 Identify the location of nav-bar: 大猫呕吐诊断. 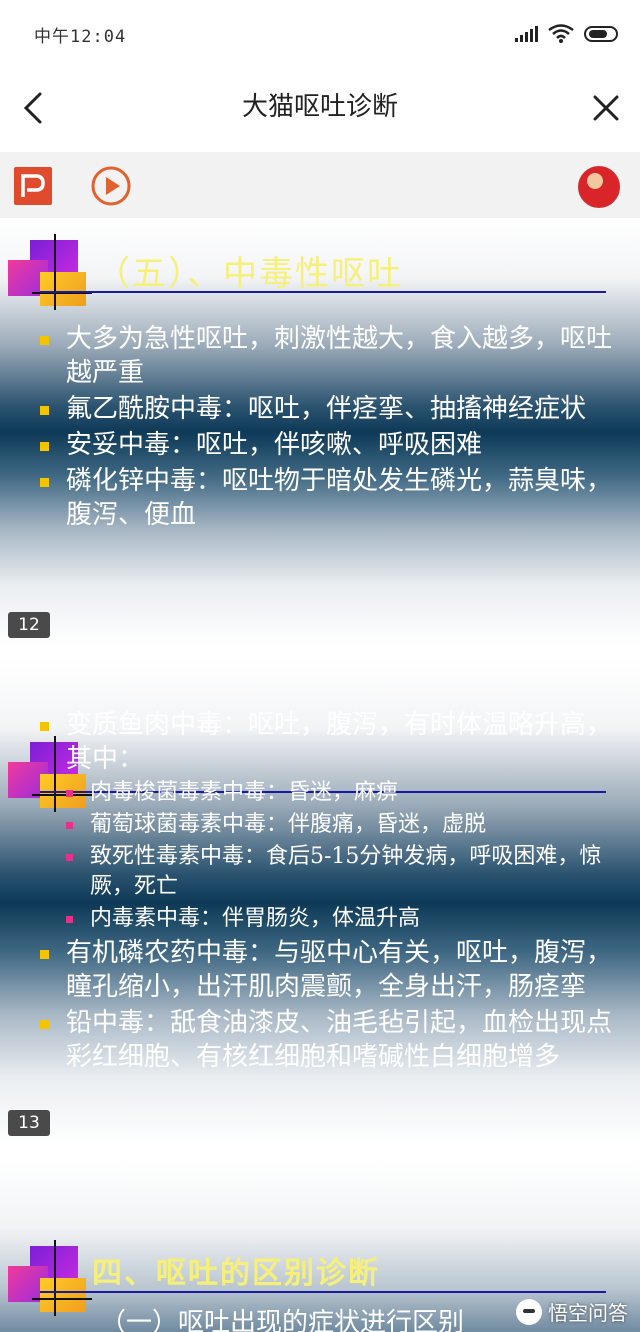
(320, 110).